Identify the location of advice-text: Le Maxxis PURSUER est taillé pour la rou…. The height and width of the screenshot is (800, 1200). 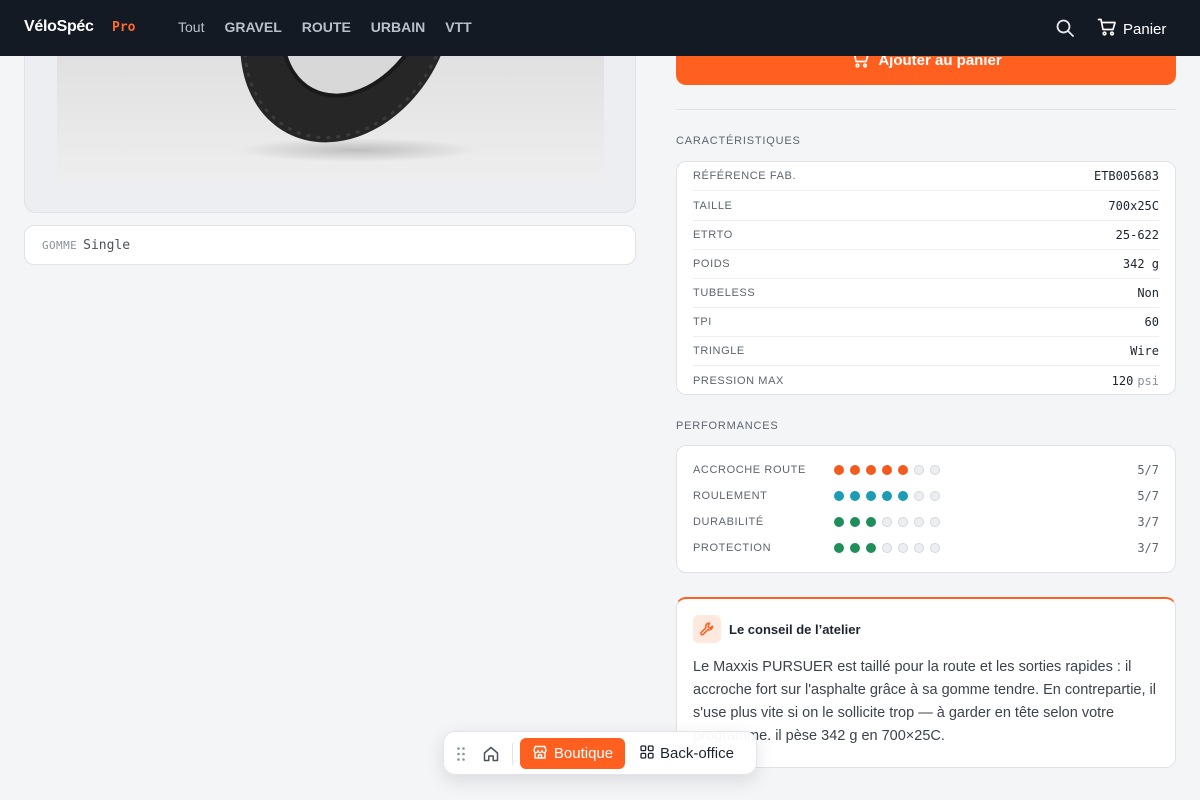
(924, 701).